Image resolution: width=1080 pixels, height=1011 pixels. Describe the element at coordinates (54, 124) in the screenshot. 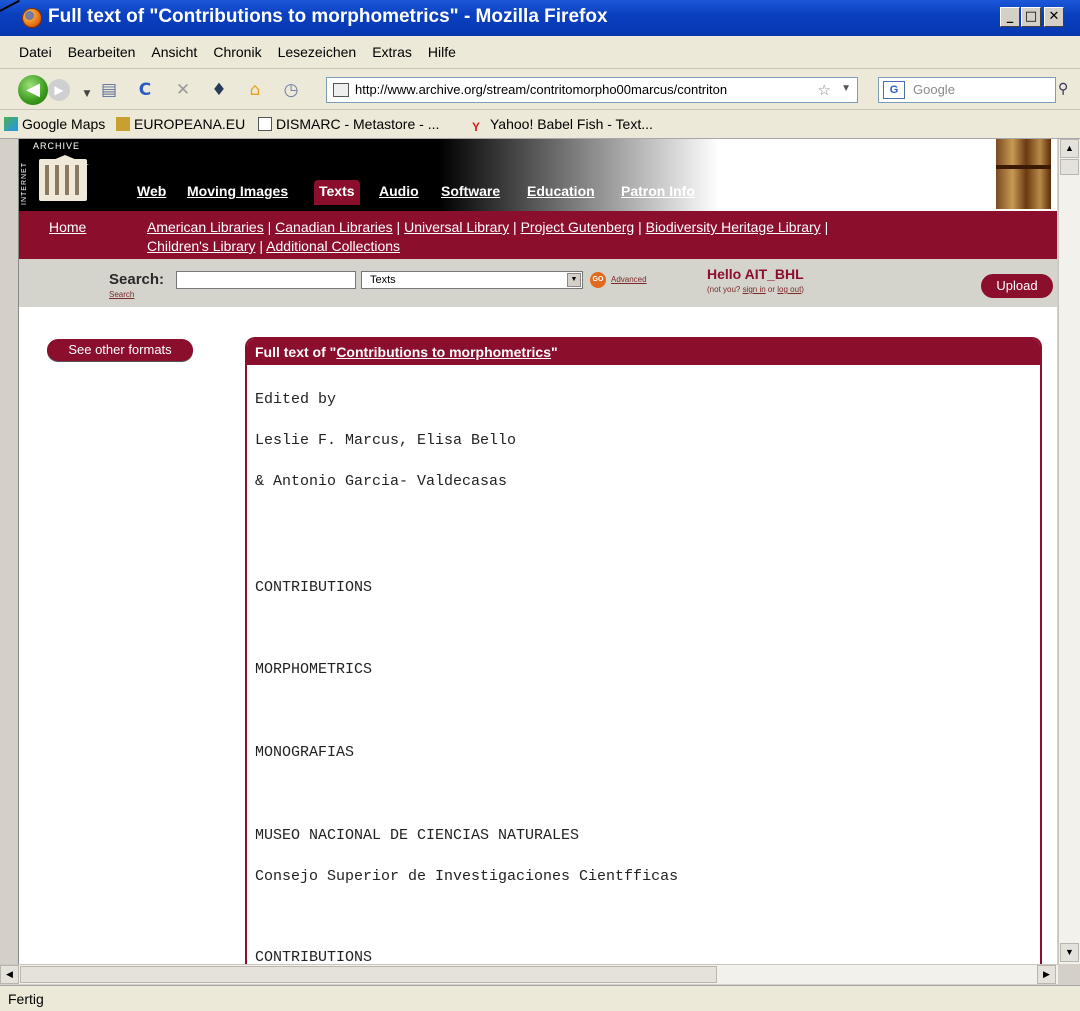

I see `bookmark-google-maps: Google Maps` at that location.